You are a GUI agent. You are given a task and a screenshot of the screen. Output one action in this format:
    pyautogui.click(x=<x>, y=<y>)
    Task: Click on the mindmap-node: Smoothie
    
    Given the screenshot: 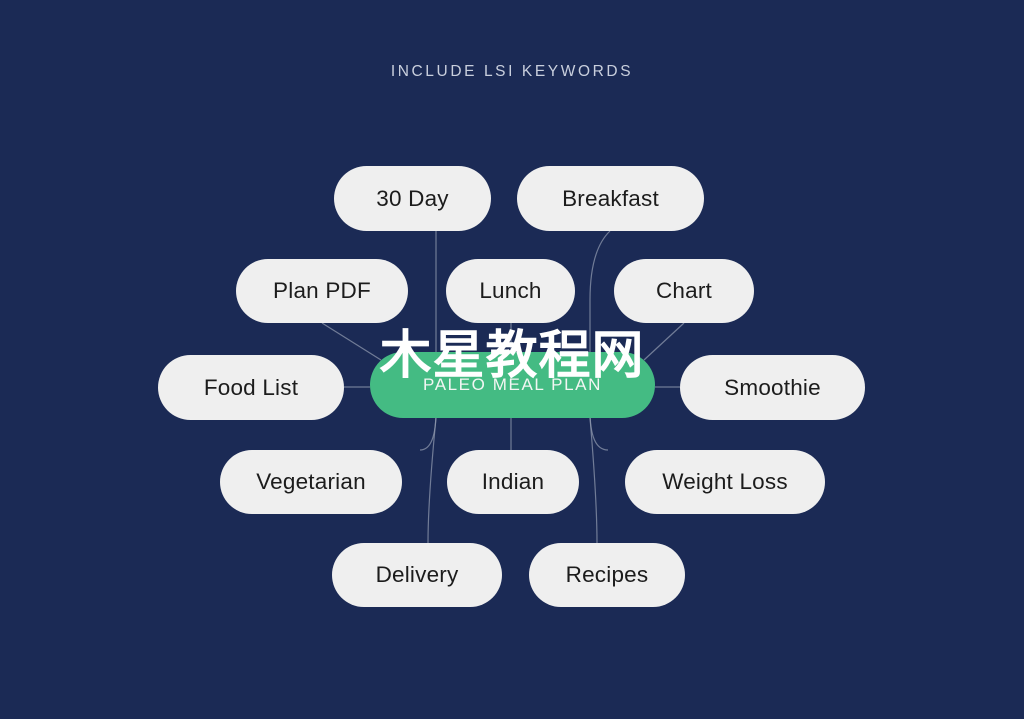 What is the action you would take?
    pyautogui.click(x=772, y=387)
    